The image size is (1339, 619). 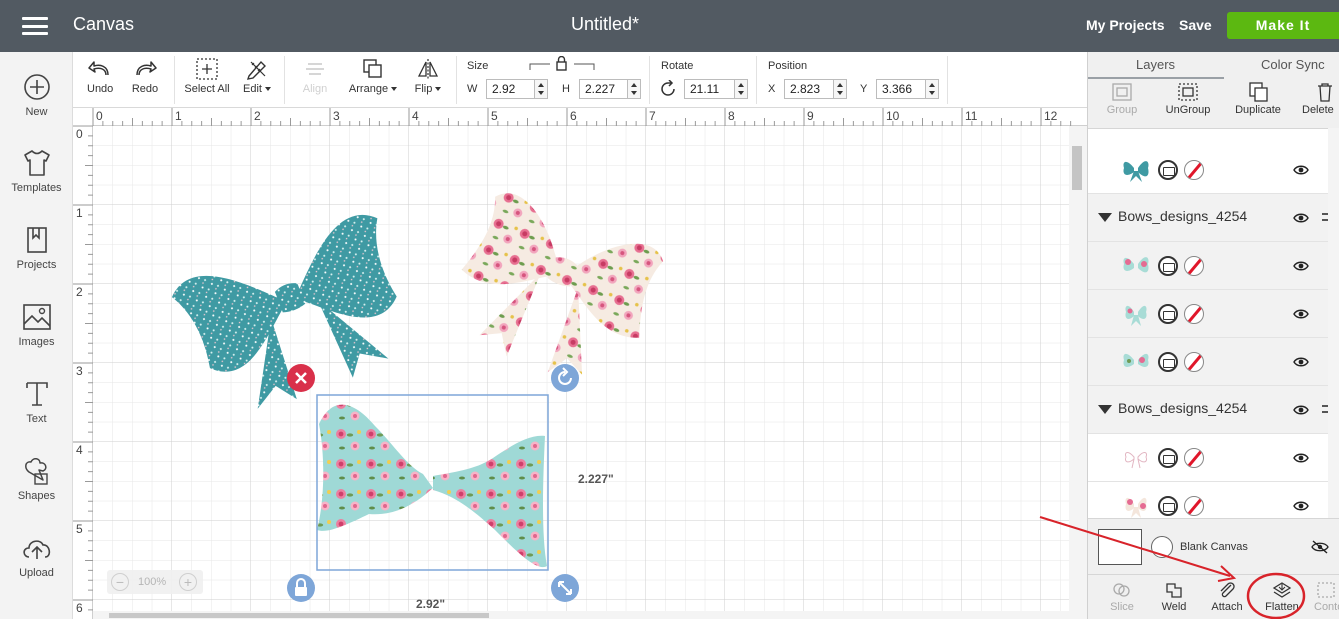 What do you see at coordinates (517, 89) in the screenshot?
I see `width-input: 2.92` at bounding box center [517, 89].